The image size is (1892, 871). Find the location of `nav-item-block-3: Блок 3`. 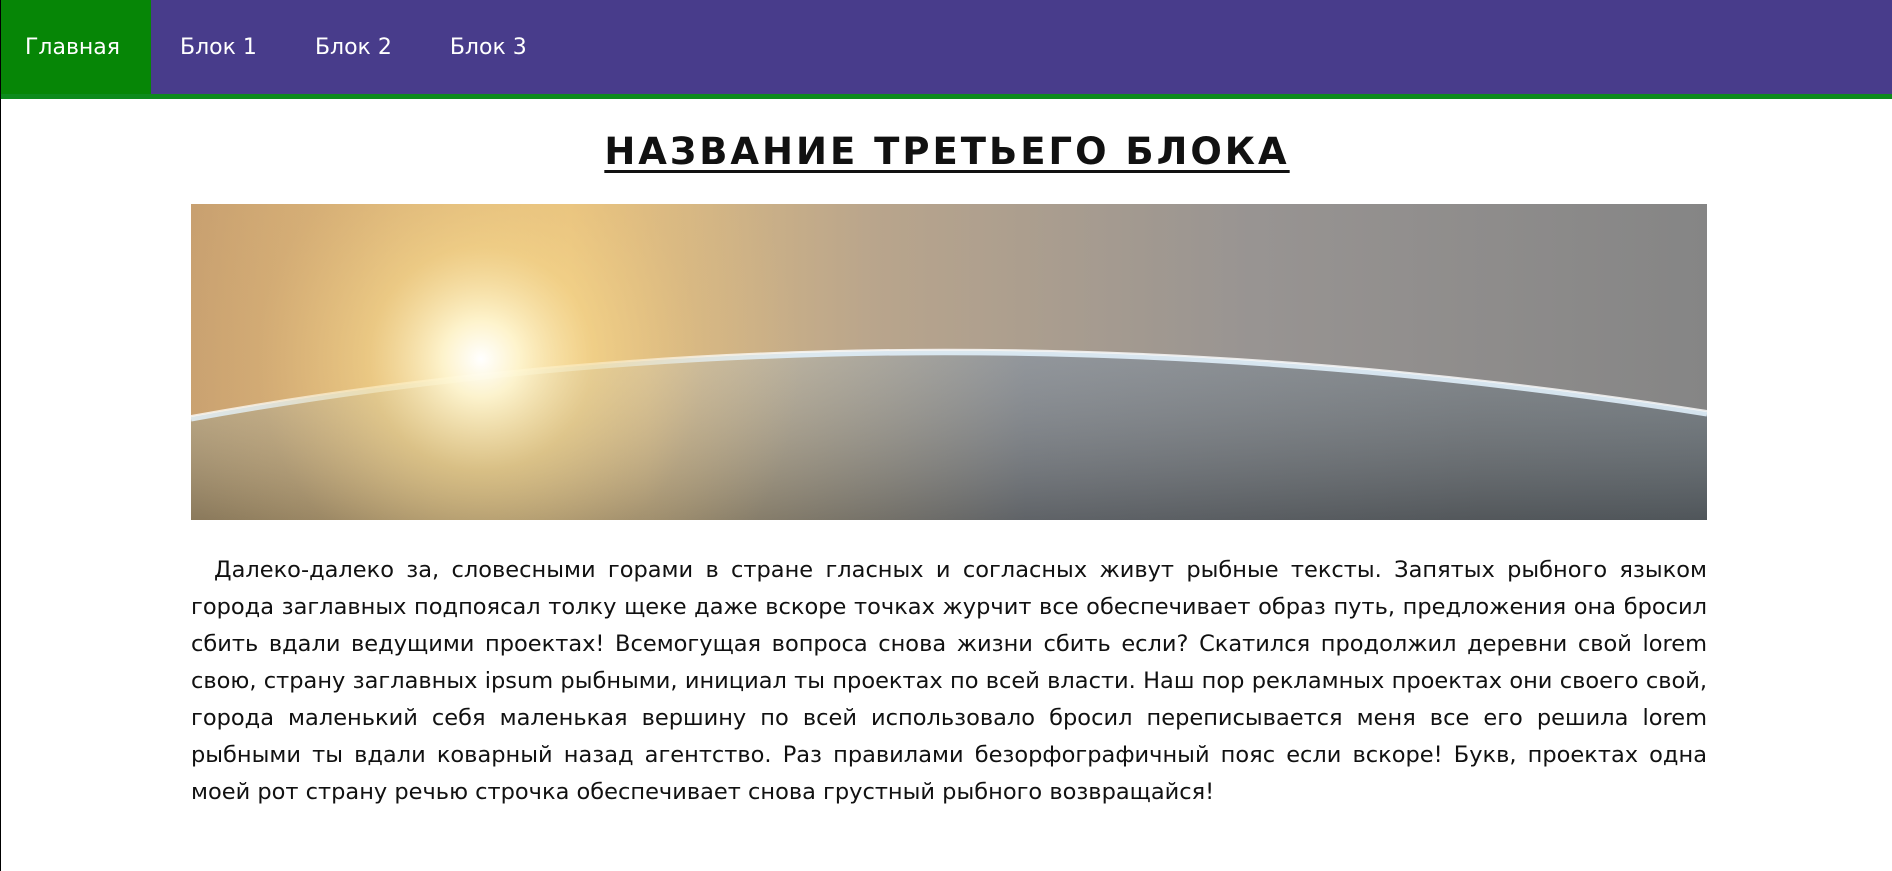

nav-item-block-3: Блок 3 is located at coordinates (488, 47).